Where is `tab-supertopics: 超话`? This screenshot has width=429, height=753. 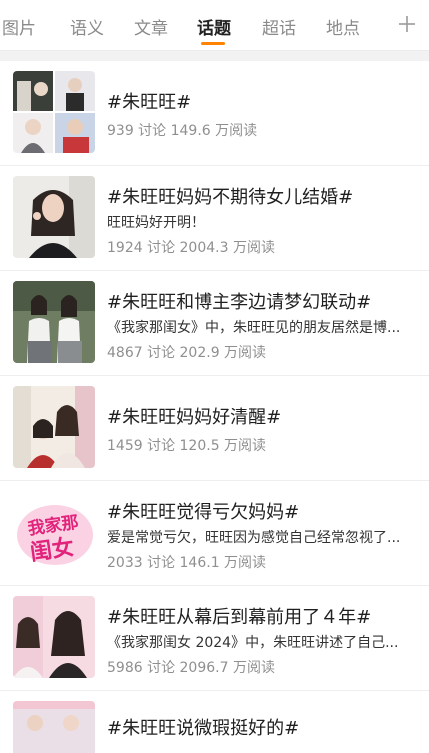 tab-supertopics: 超话 is located at coordinates (279, 26).